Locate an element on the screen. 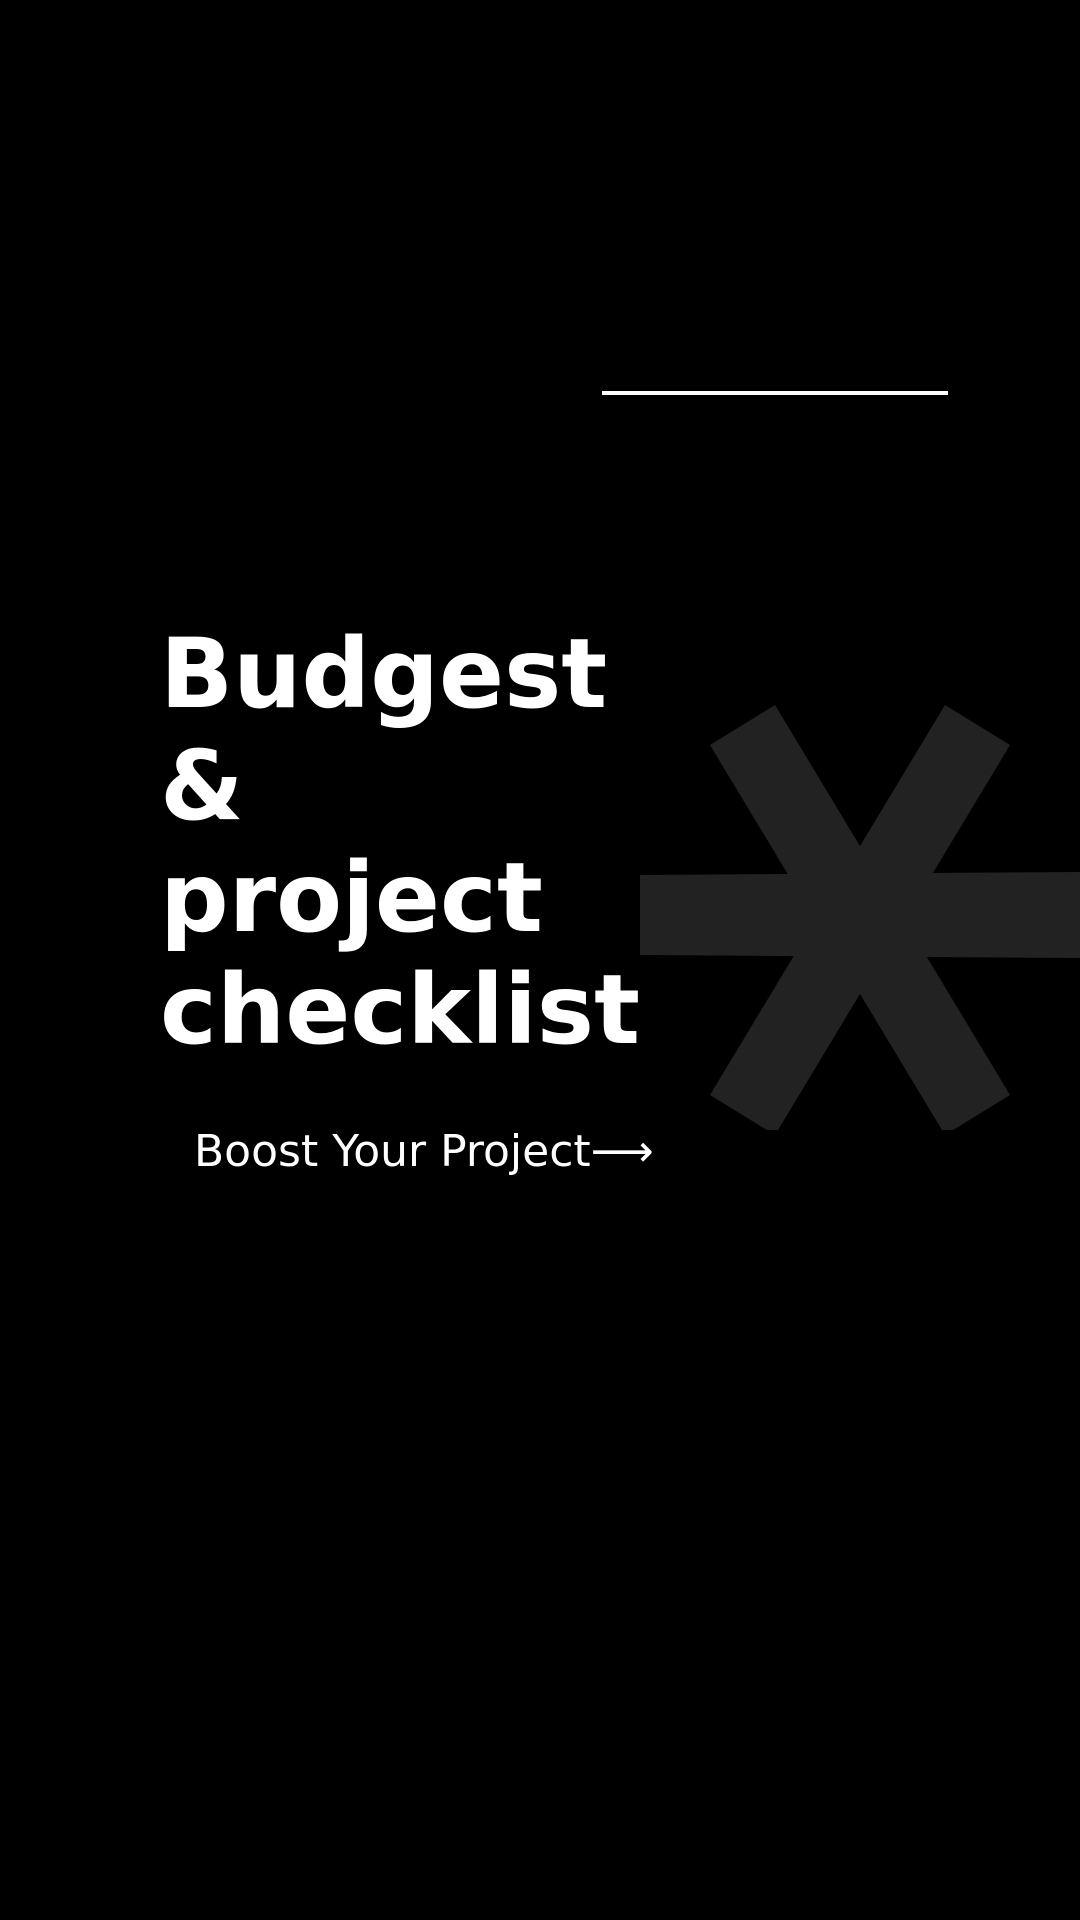  boost-project-link: Boost Your Project⟶ is located at coordinates (424, 1152).